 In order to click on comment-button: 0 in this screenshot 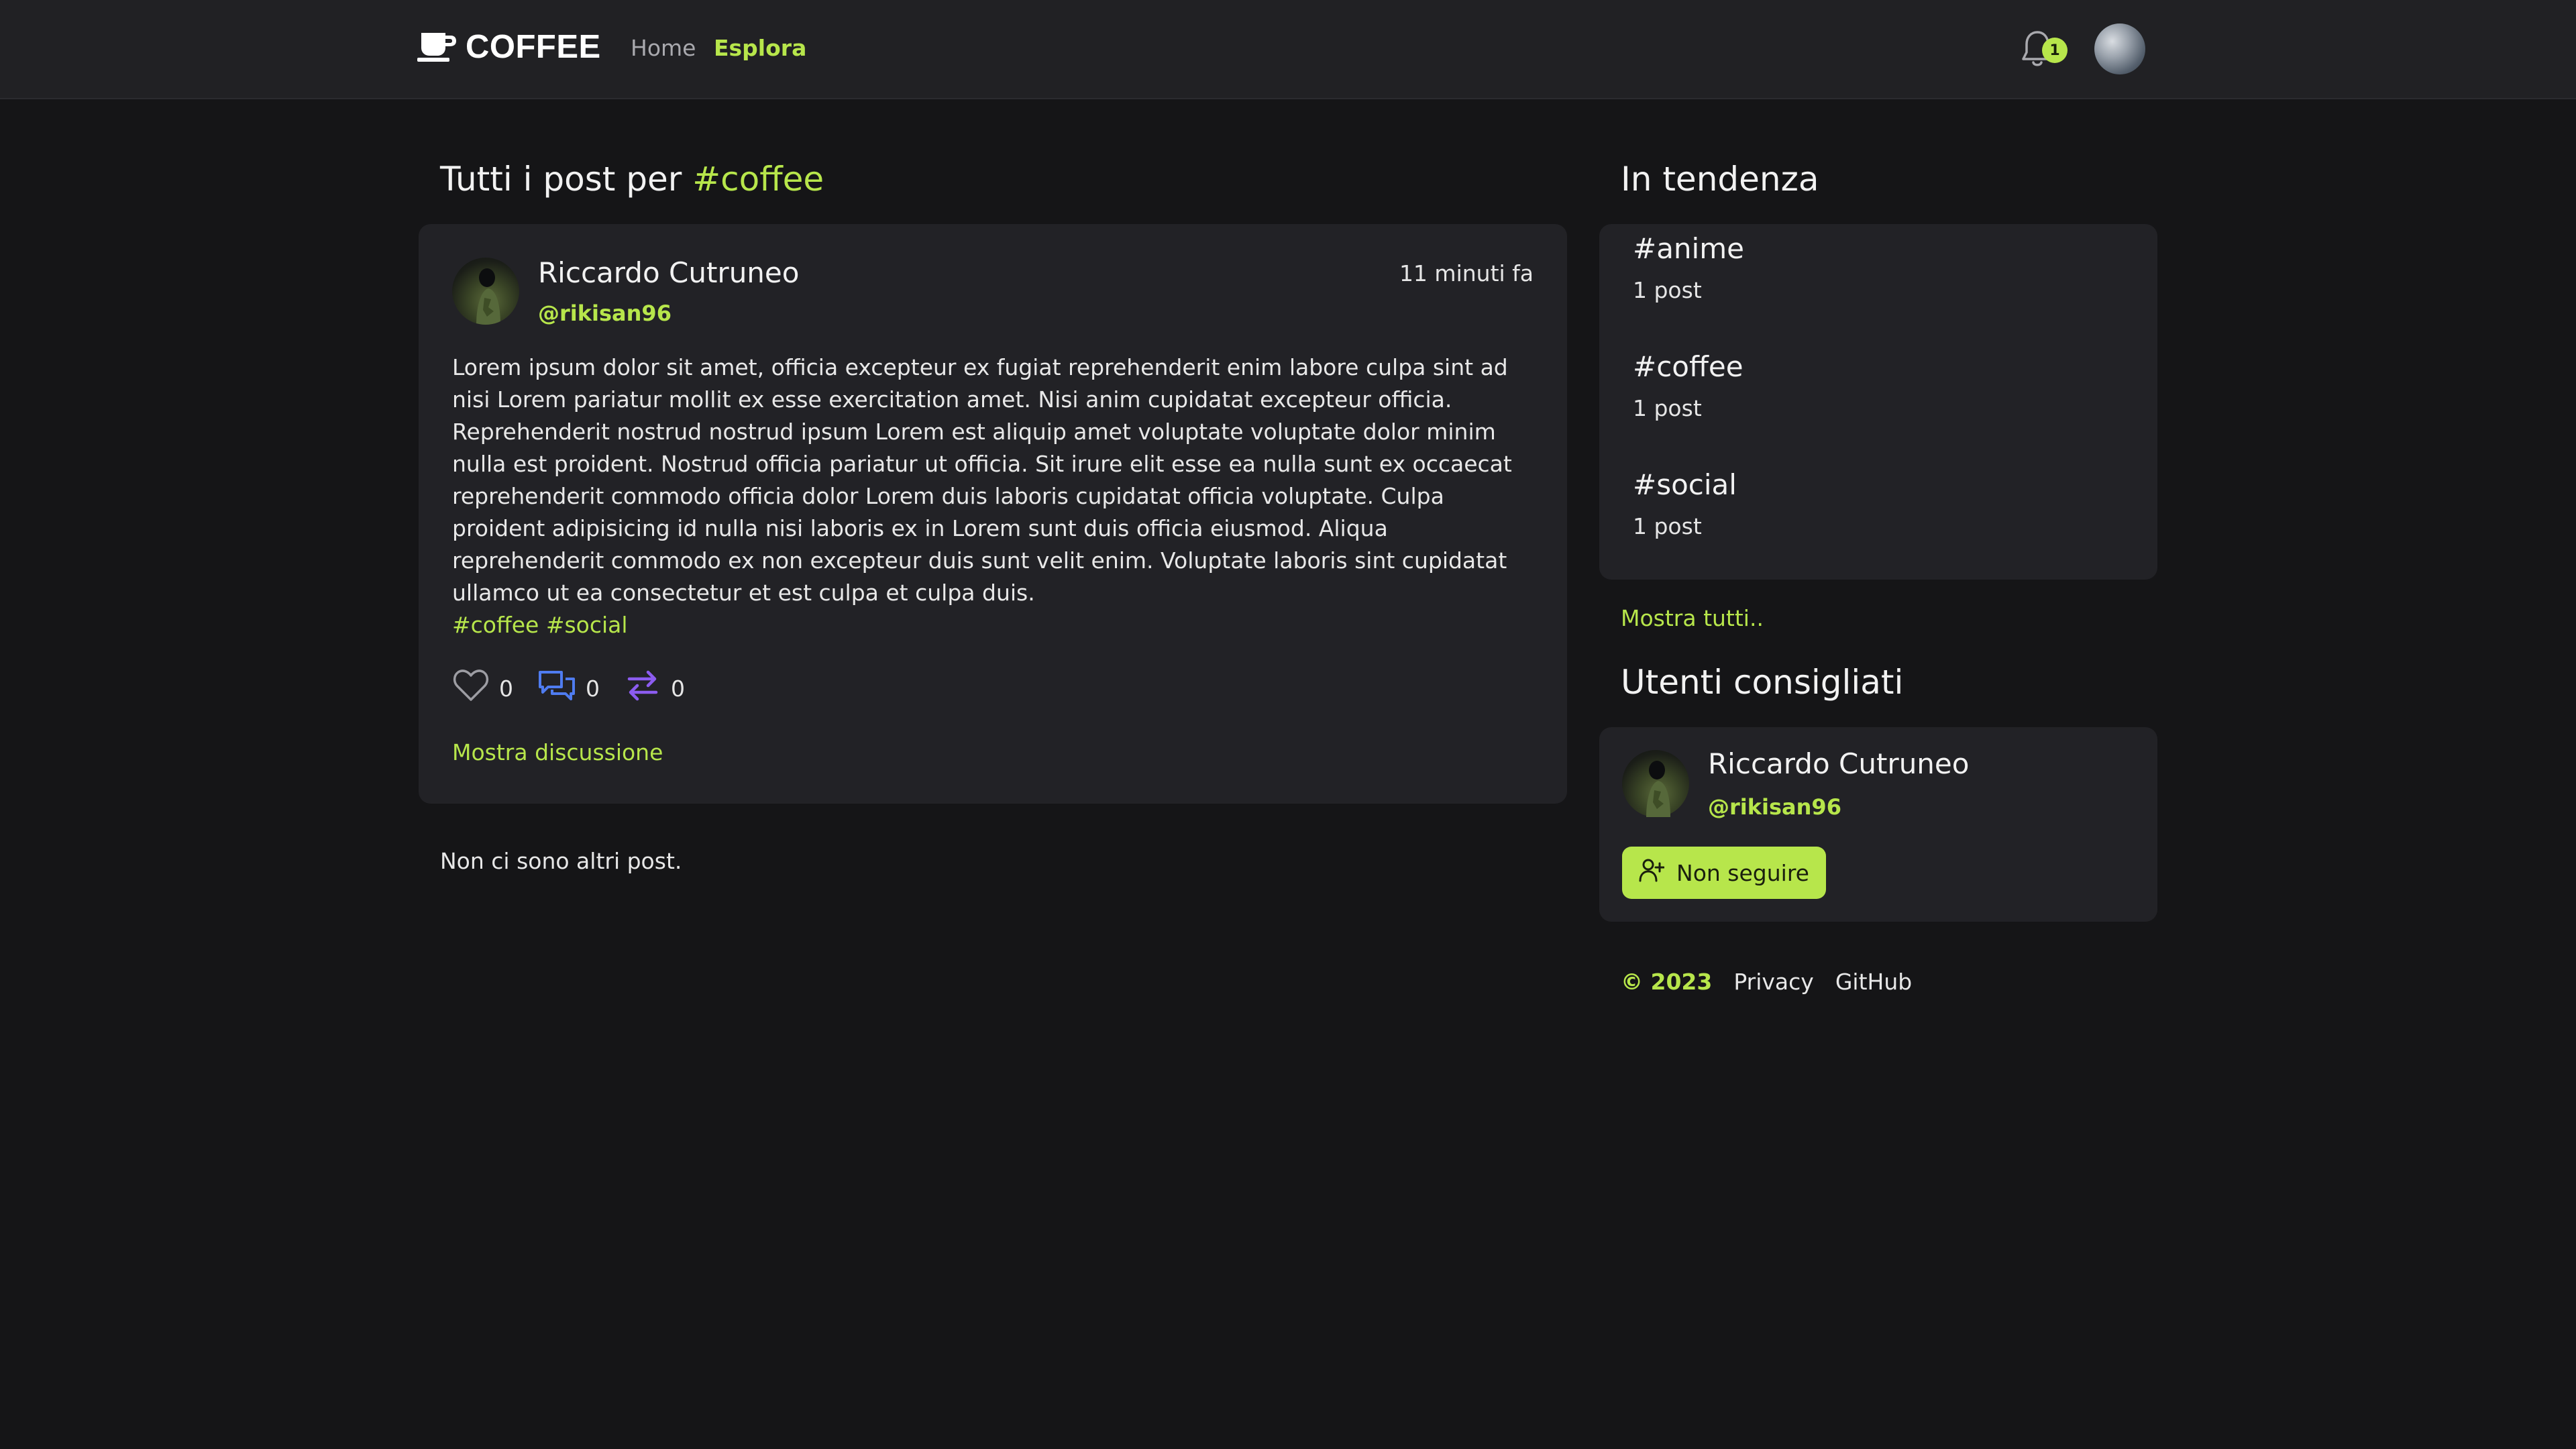, I will do `click(568, 688)`.